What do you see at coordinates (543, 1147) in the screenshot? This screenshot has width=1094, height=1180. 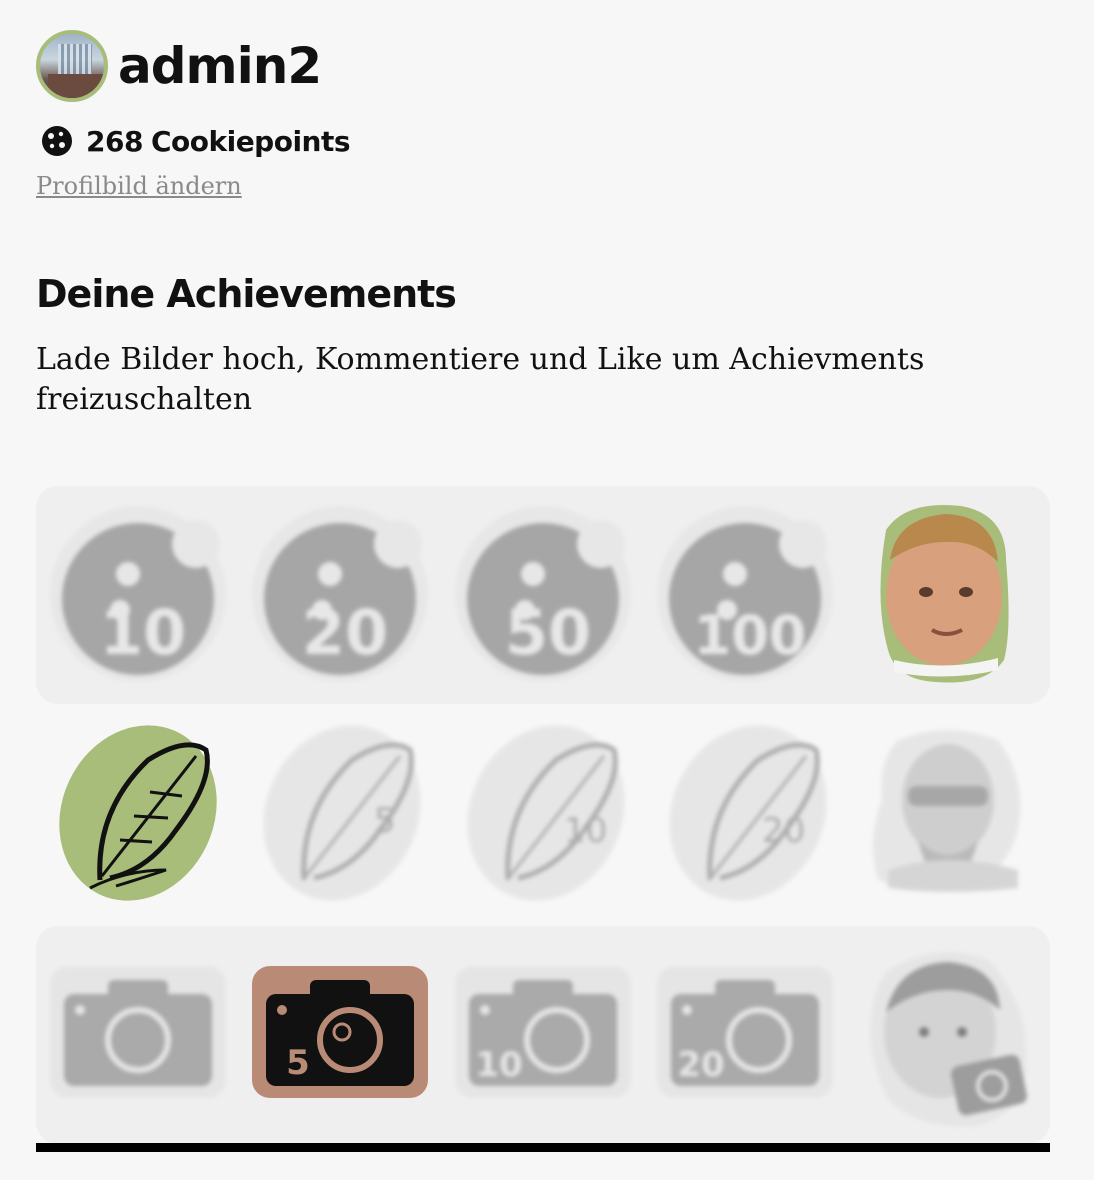 I see `bottom-divider` at bounding box center [543, 1147].